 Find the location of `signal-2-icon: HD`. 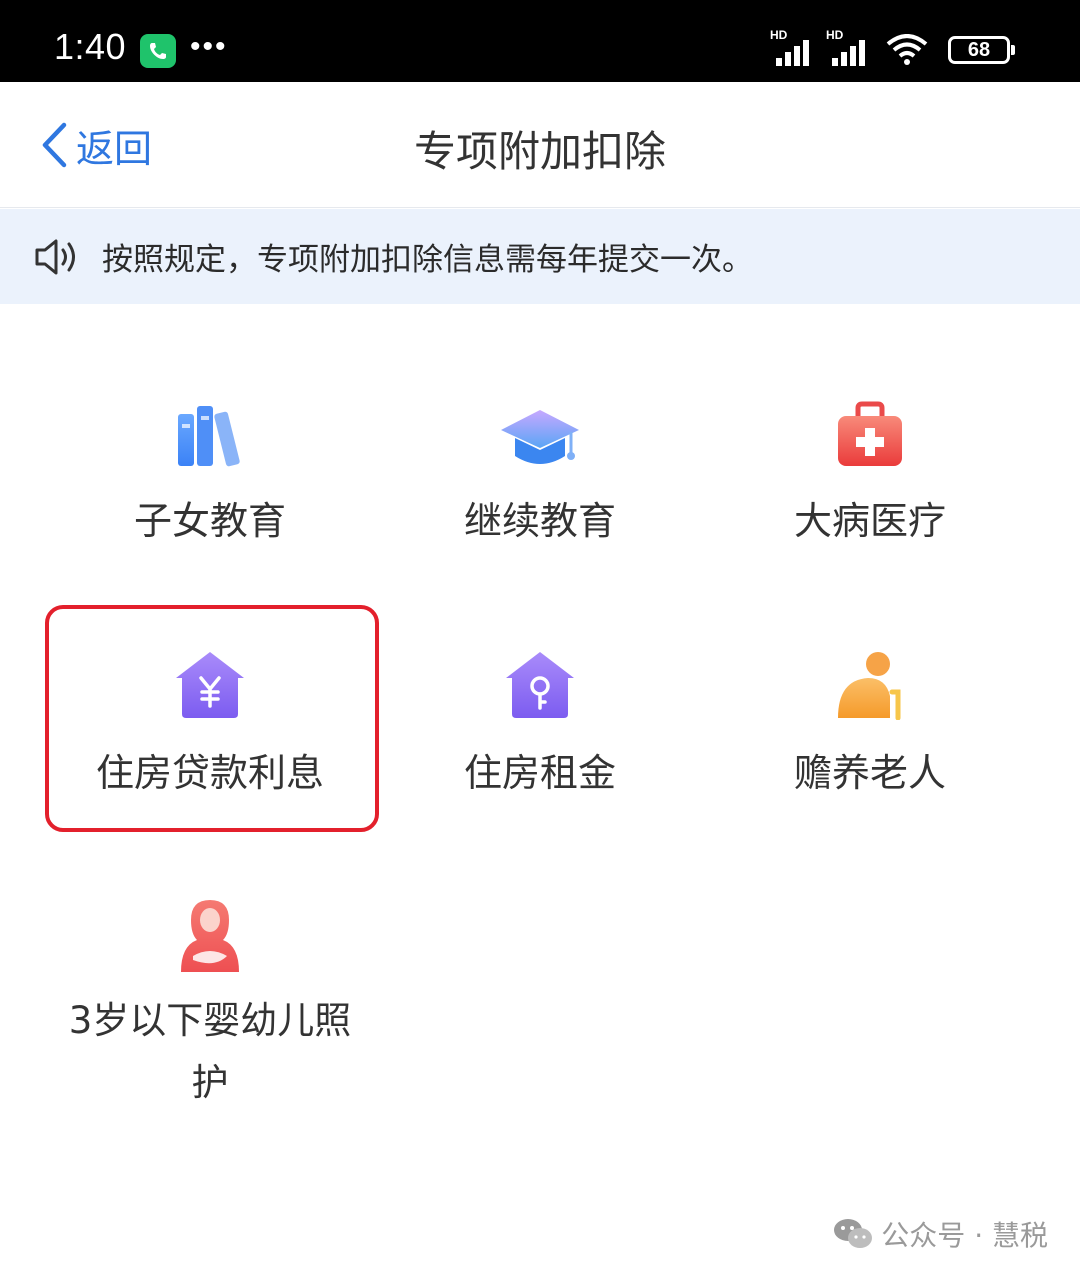

signal-2-icon: HD is located at coordinates (851, 48).